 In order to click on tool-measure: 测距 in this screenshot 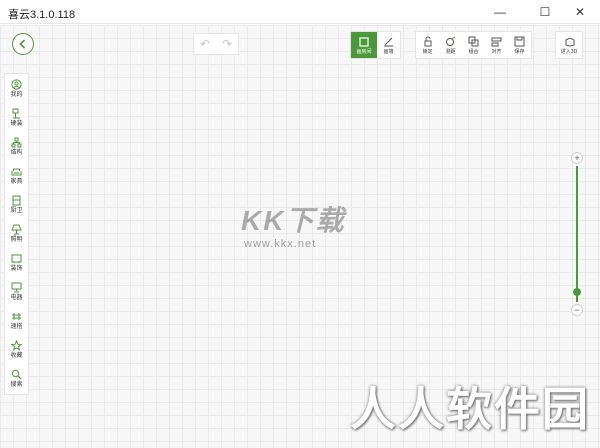, I will do `click(450, 45)`.